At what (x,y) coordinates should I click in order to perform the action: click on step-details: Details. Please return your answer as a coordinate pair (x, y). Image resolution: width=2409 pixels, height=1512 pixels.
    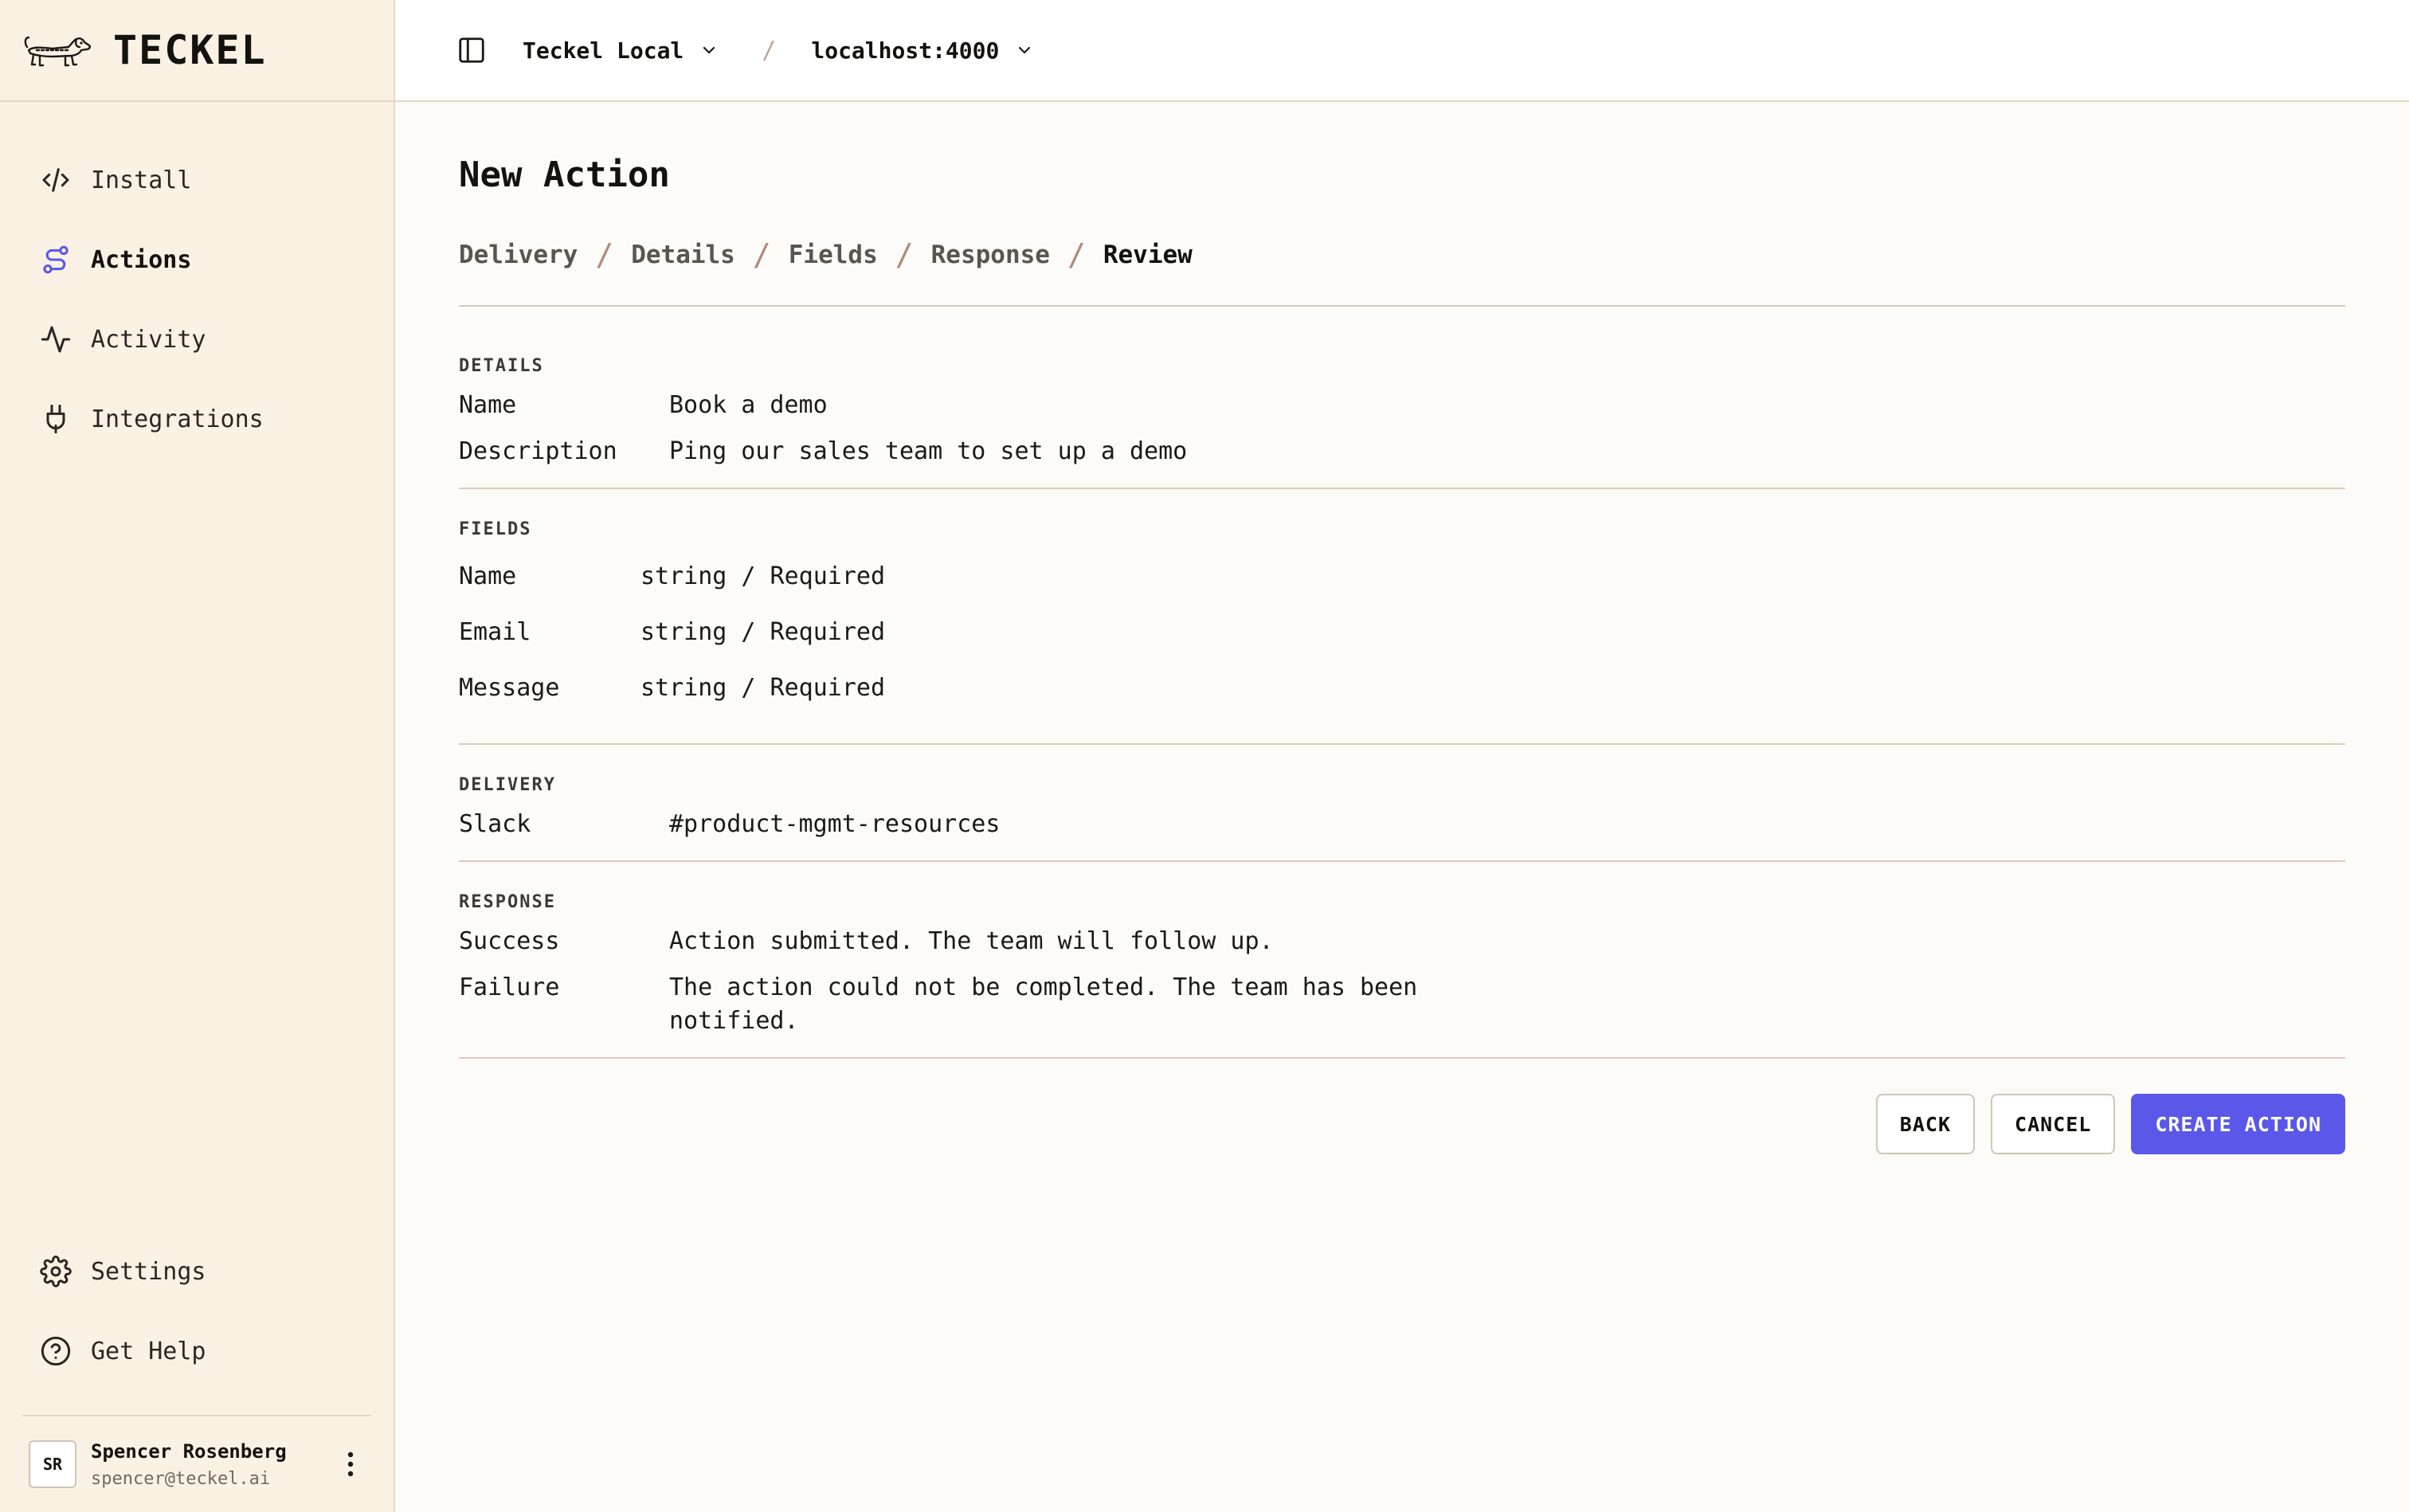
    Looking at the image, I should click on (683, 255).